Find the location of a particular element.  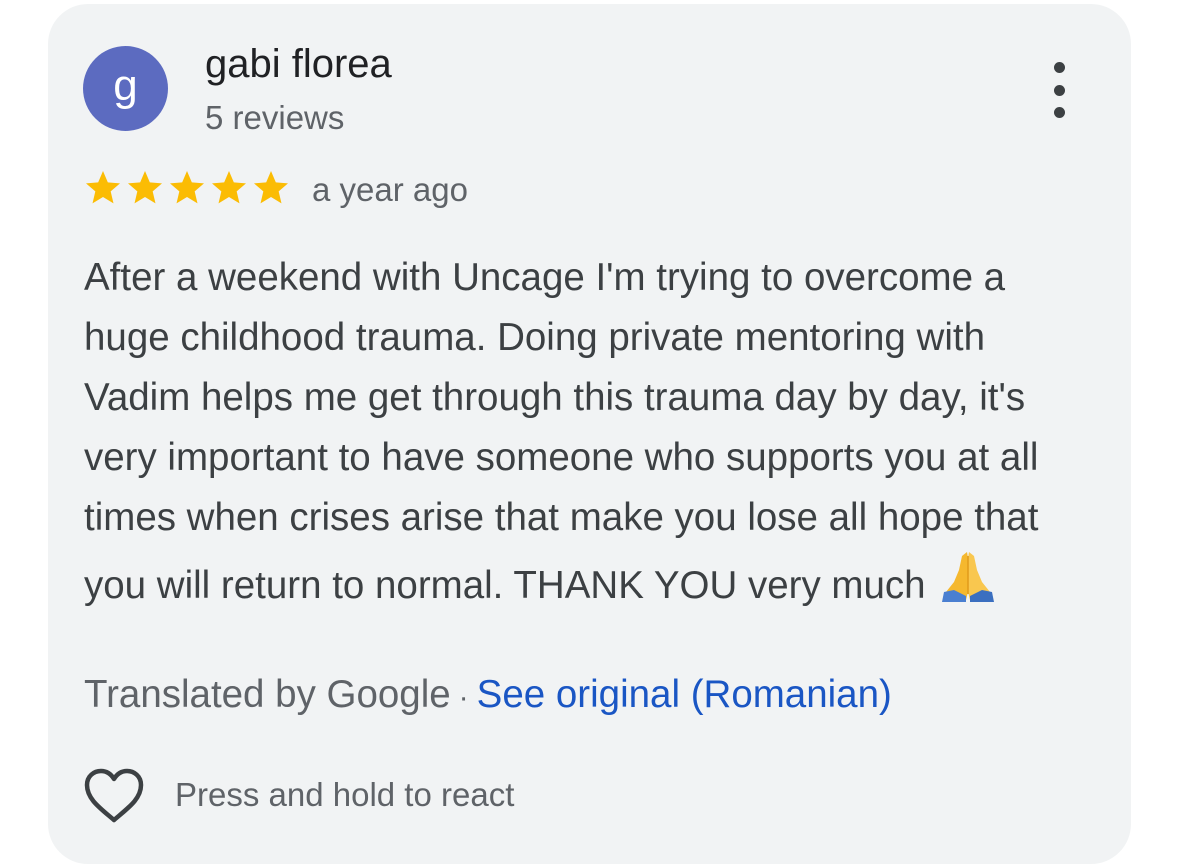

react-hint: Press and hold to react is located at coordinates (345, 794).